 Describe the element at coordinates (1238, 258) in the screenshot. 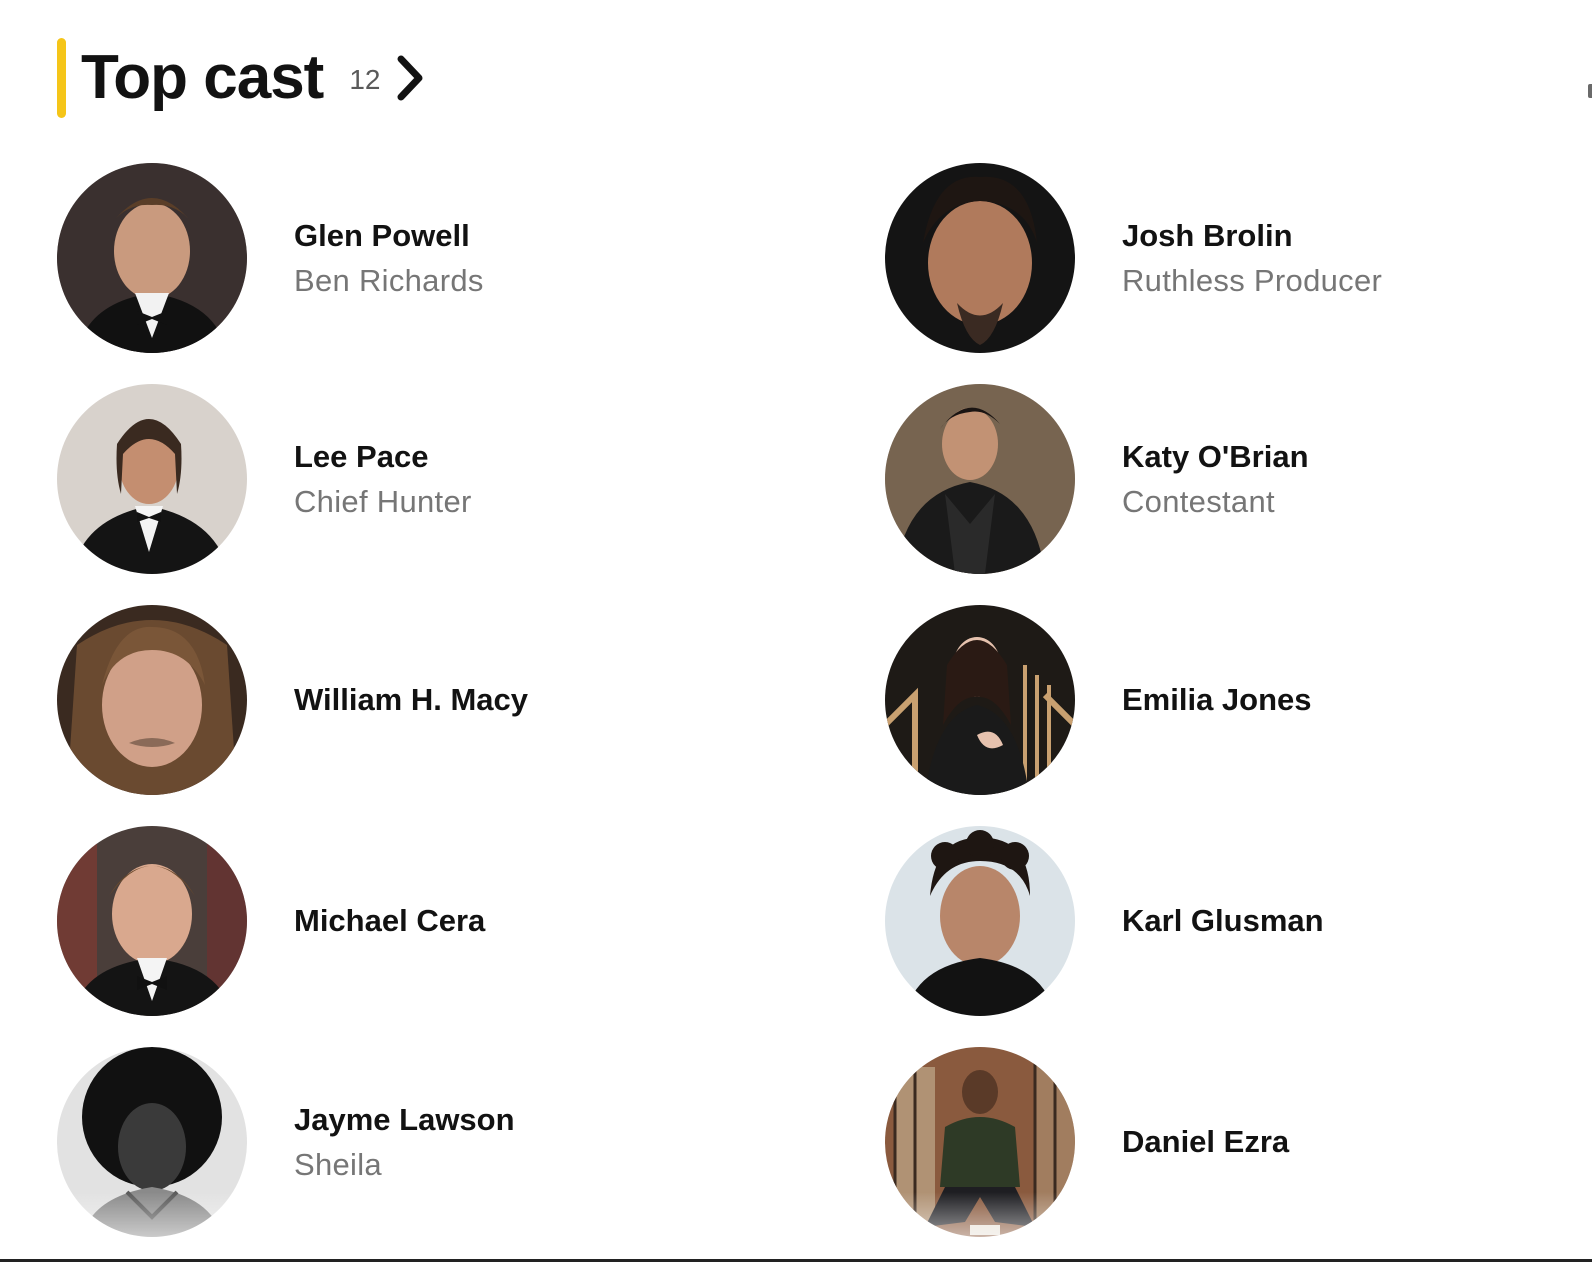

I see `cast-item: Josh Brolin Ruthless Producer` at that location.